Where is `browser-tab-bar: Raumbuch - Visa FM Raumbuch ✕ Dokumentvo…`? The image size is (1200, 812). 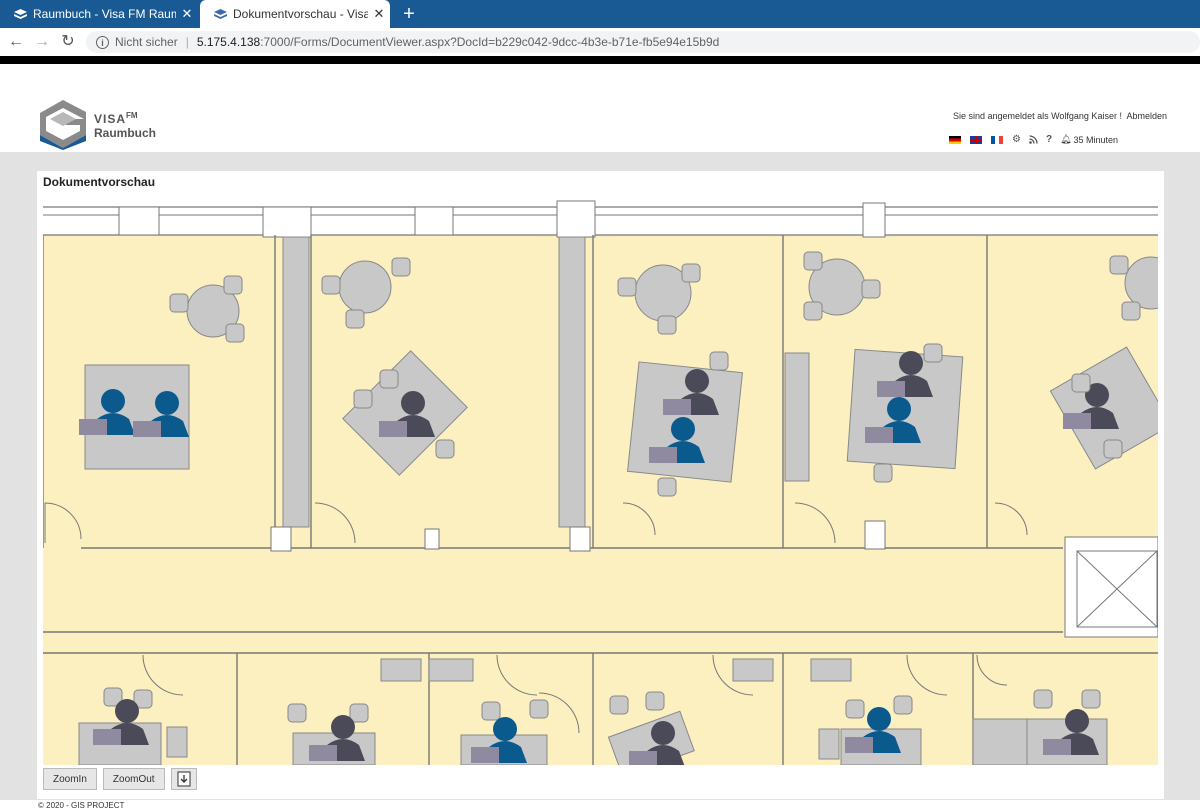
browser-tab-bar: Raumbuch - Visa FM Raumbuch ✕ Dokumentvo… is located at coordinates (600, 14).